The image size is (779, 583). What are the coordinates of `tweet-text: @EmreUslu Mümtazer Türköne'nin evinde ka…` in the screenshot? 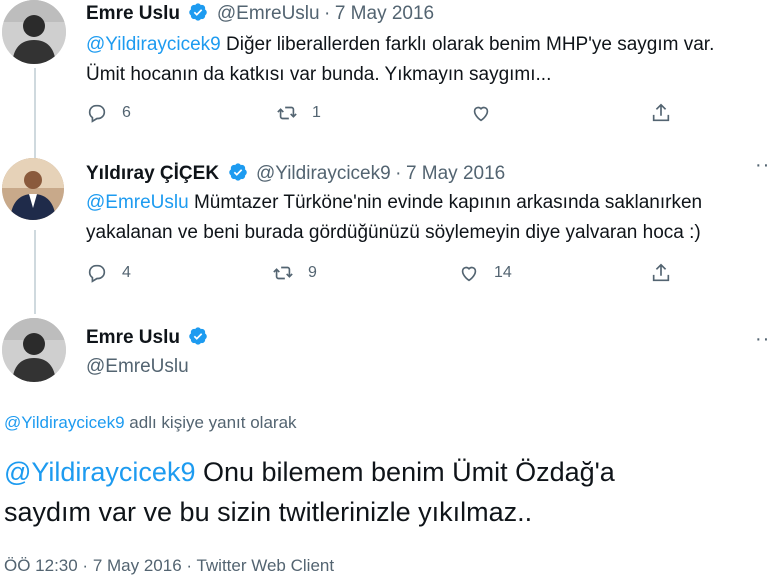 It's located at (394, 217).